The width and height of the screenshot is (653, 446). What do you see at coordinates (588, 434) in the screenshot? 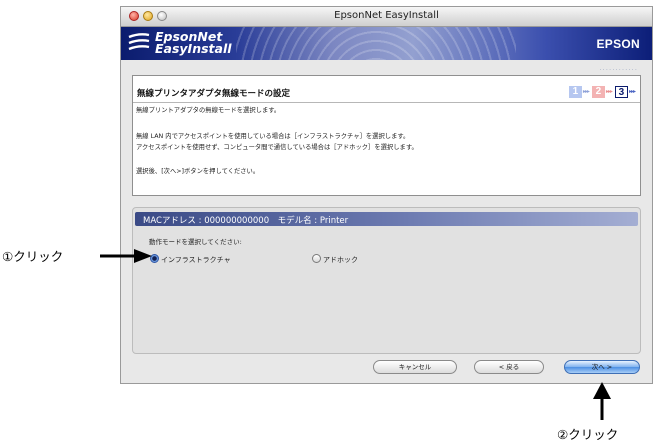
I see `annotation-click-2: ②クリック` at bounding box center [588, 434].